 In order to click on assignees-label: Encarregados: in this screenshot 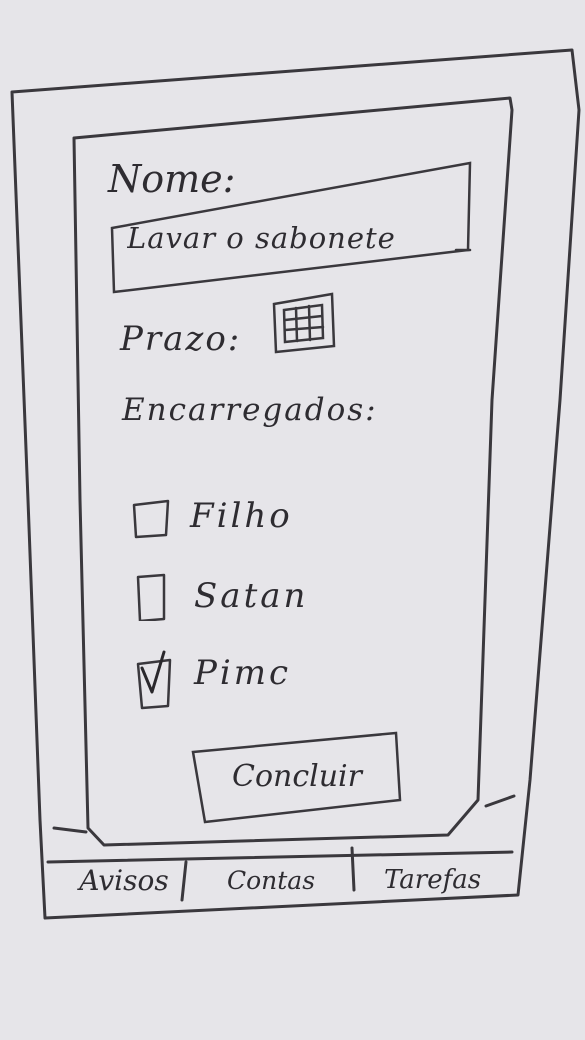, I will do `click(250, 410)`.